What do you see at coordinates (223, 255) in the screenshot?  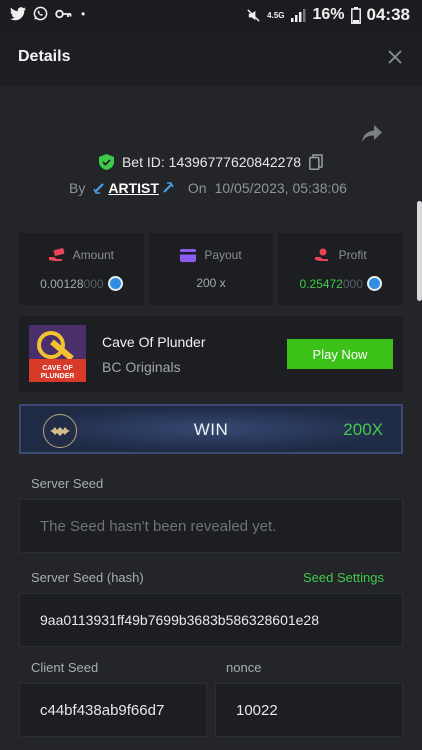 I see `payout-label: Payout` at bounding box center [223, 255].